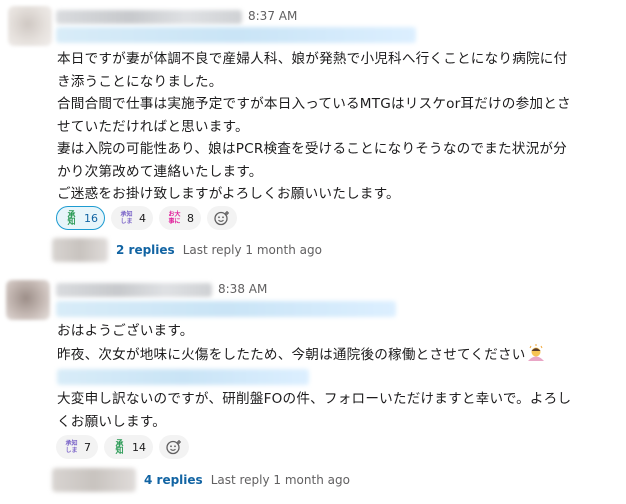  Describe the element at coordinates (312, 149) in the screenshot. I see `message-line: 妻は入院の可能性あり、娘はPCR検査を受けることになりそうなのでまた状況が分` at that location.